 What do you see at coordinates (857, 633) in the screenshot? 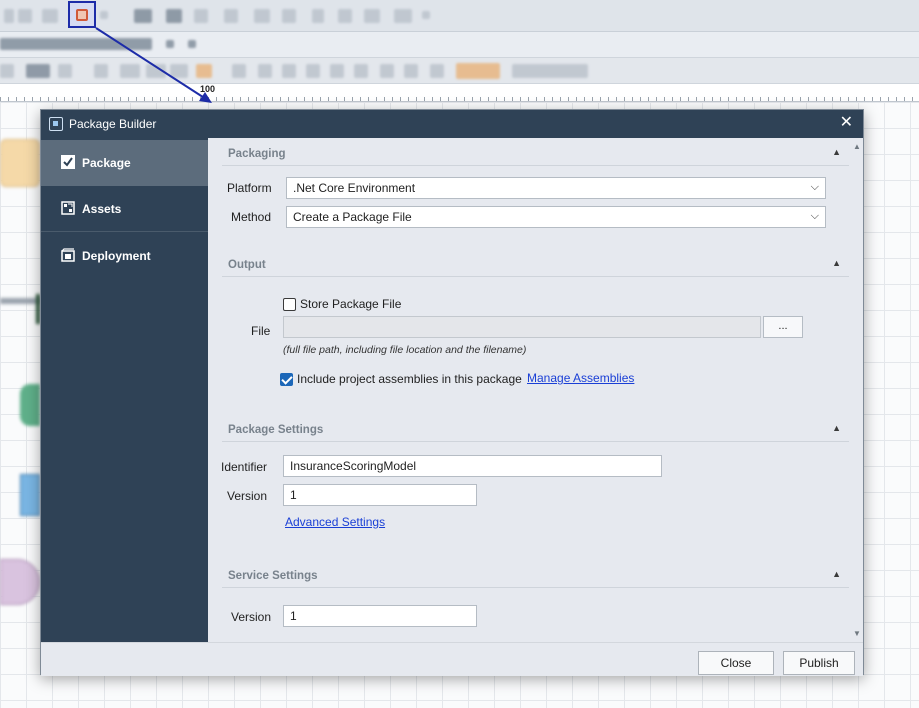
I see `scroll-down-icon: ▼` at bounding box center [857, 633].